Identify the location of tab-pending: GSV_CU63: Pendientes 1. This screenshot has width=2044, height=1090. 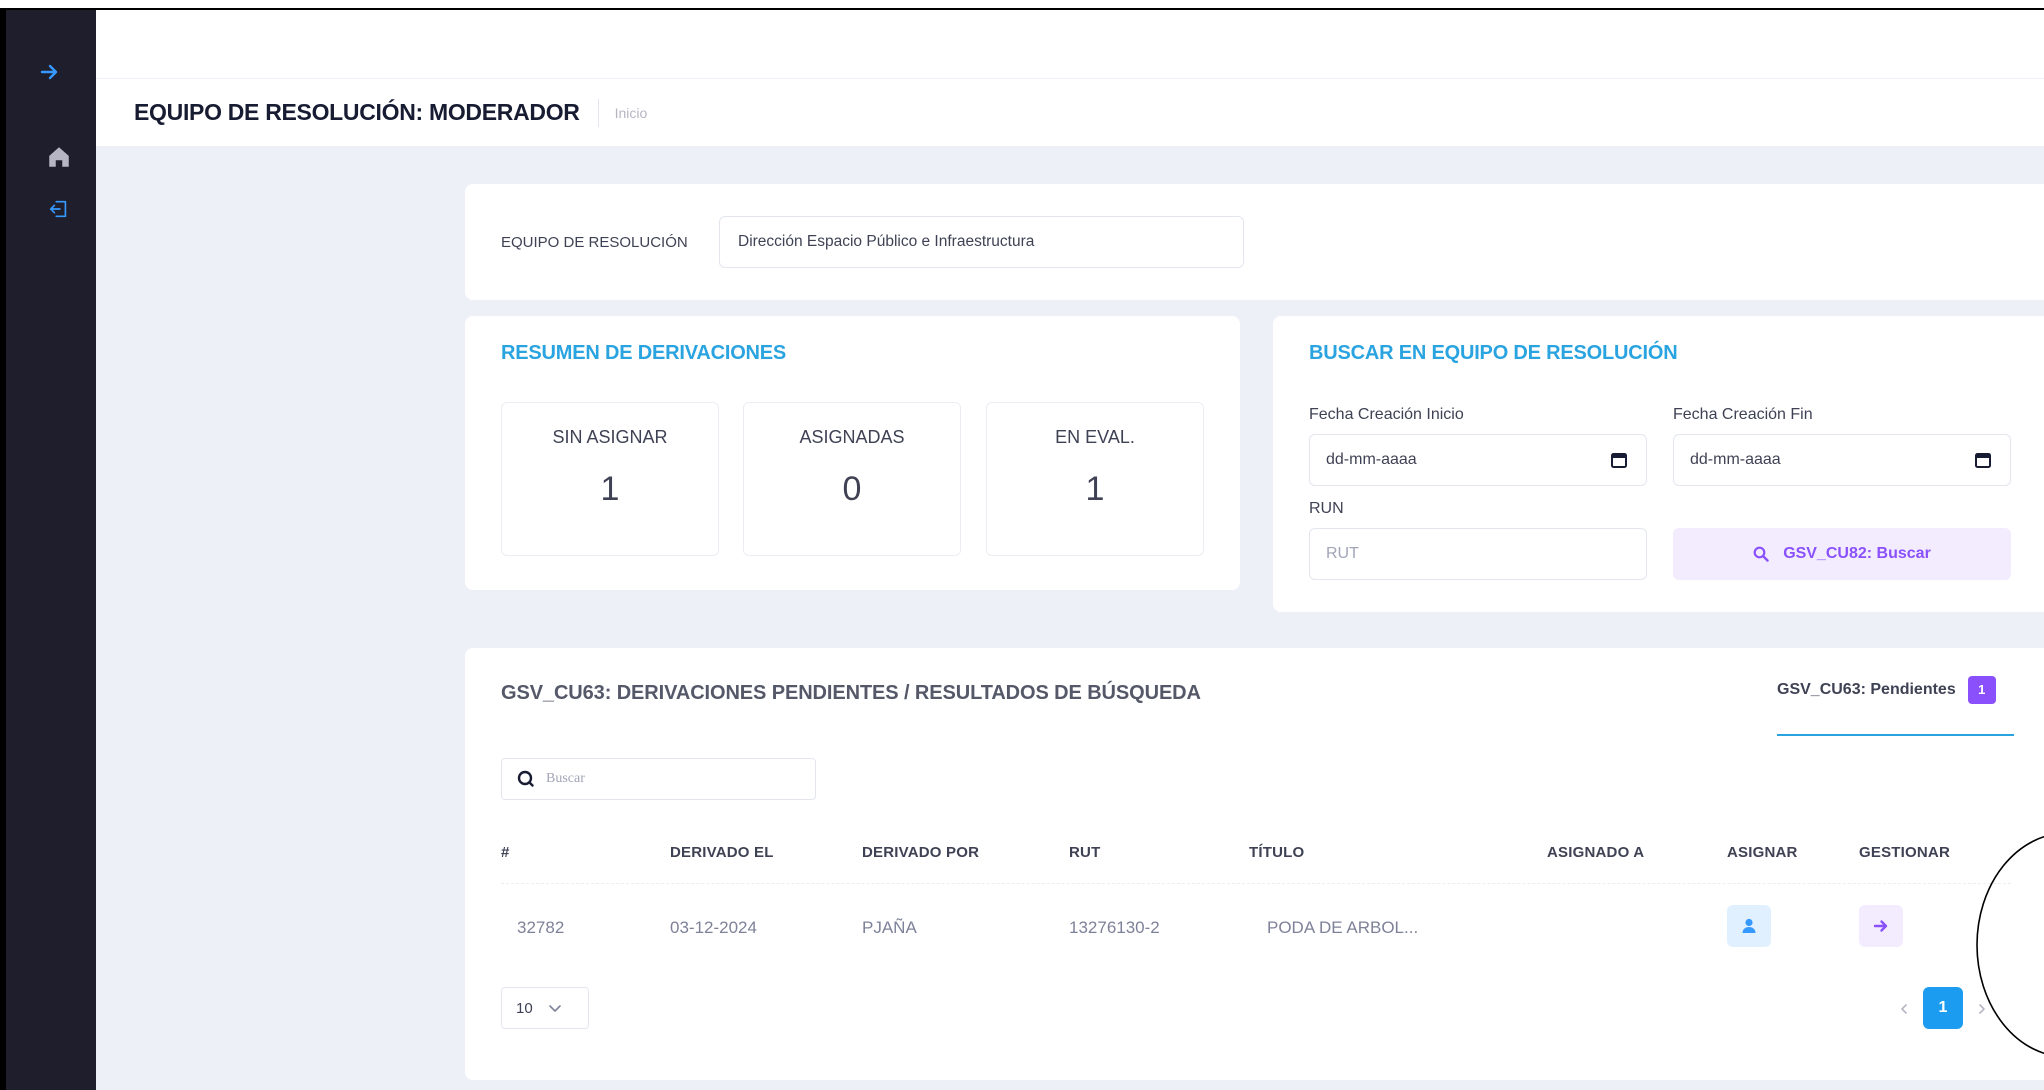
(1886, 690).